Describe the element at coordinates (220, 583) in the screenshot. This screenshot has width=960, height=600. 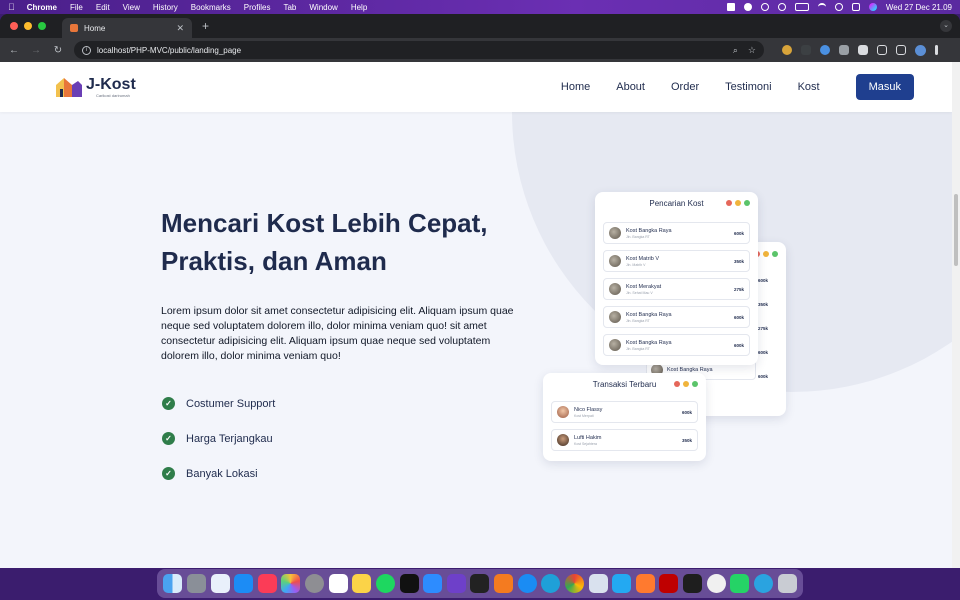
I see `safari-icon` at that location.